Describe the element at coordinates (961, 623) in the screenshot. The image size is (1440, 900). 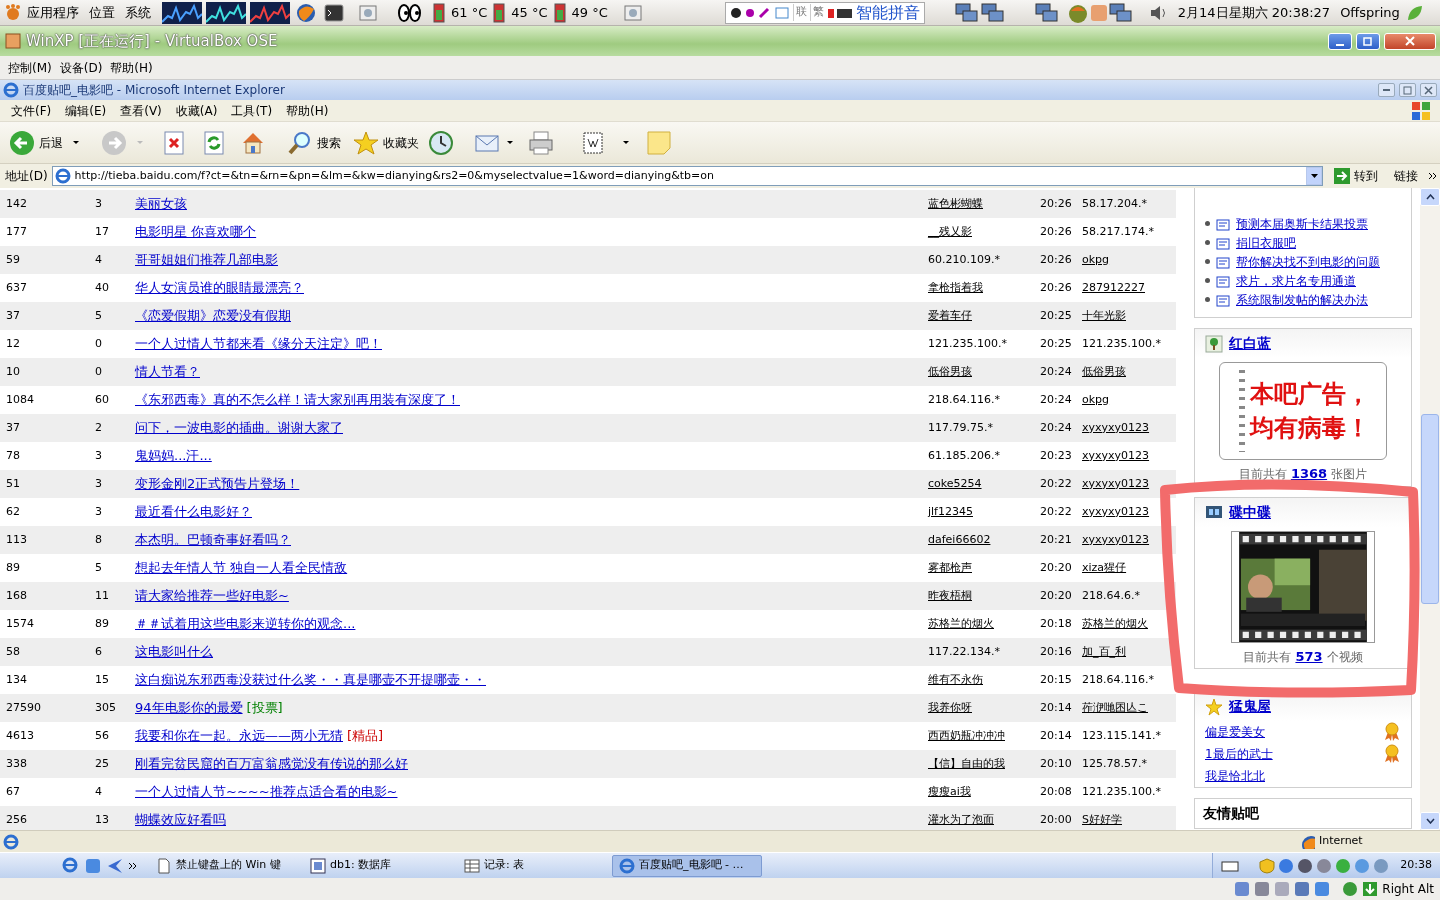
I see `author-link: 苏格兰的烟火` at that location.